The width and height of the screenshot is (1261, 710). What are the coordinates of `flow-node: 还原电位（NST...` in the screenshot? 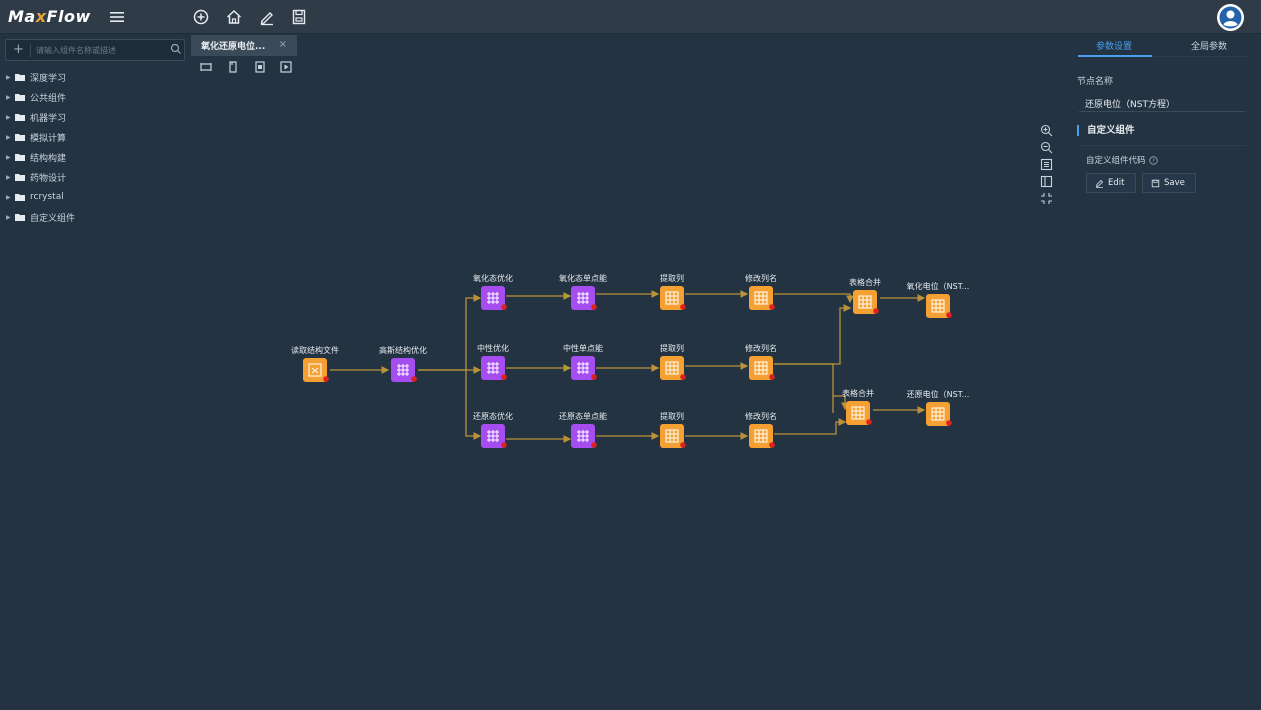 It's located at (938, 407).